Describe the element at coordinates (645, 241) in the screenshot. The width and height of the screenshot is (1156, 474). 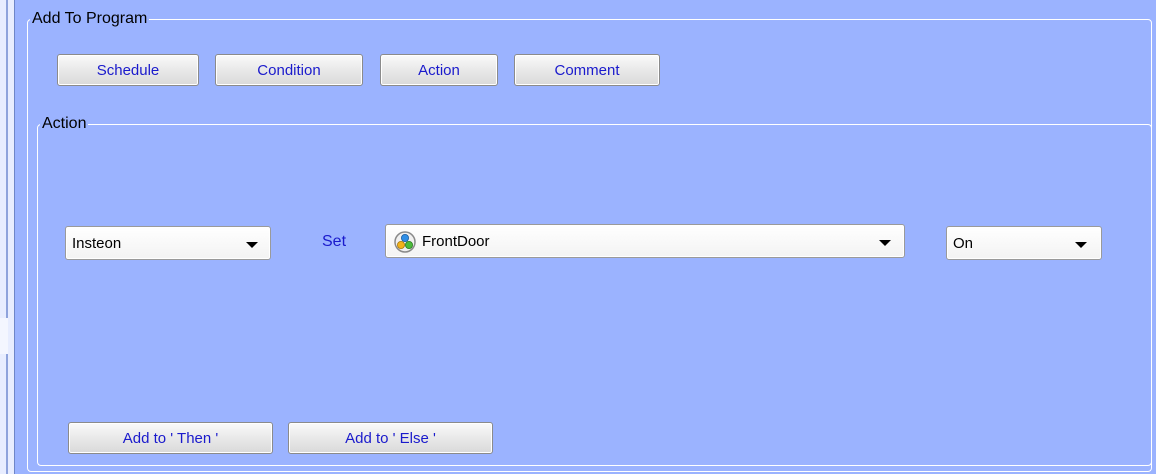
I see `device-select: FrontDoor` at that location.